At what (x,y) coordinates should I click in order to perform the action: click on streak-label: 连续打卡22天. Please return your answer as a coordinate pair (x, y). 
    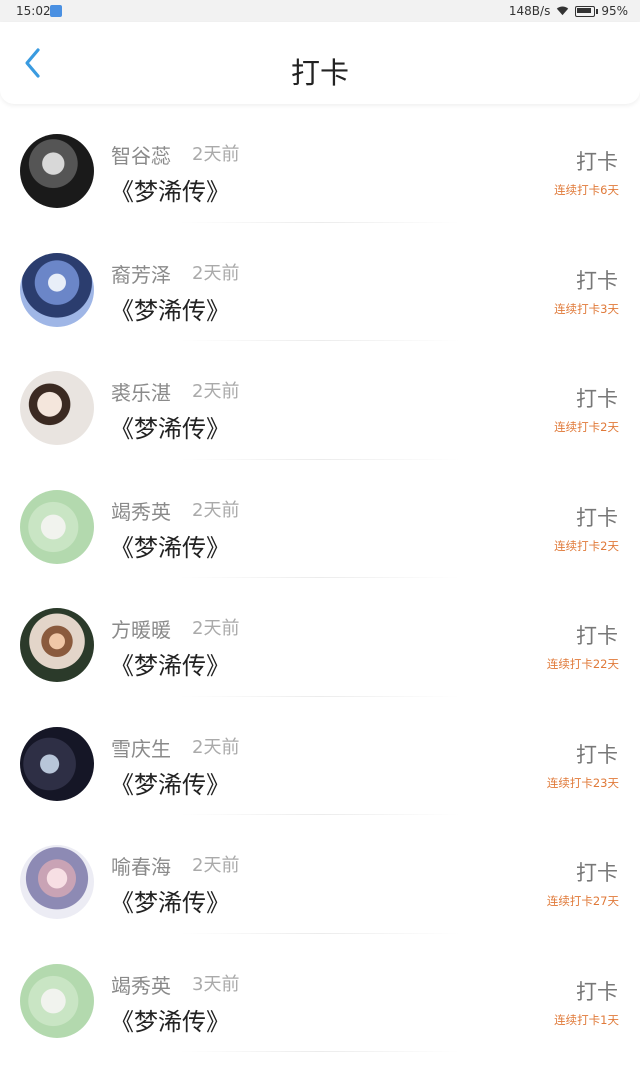
    Looking at the image, I should click on (582, 664).